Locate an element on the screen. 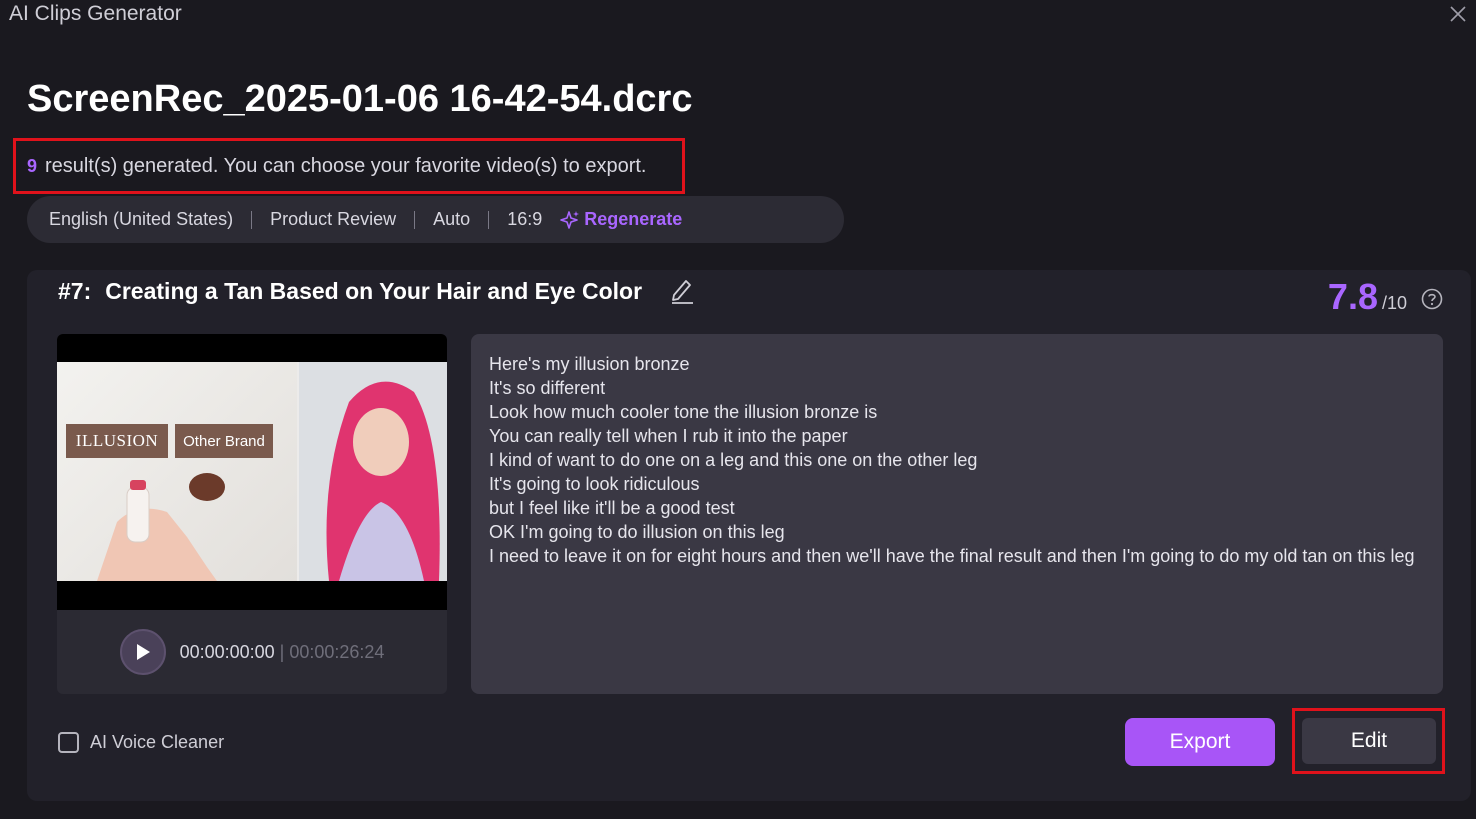 The width and height of the screenshot is (1476, 819). help-icon is located at coordinates (1432, 299).